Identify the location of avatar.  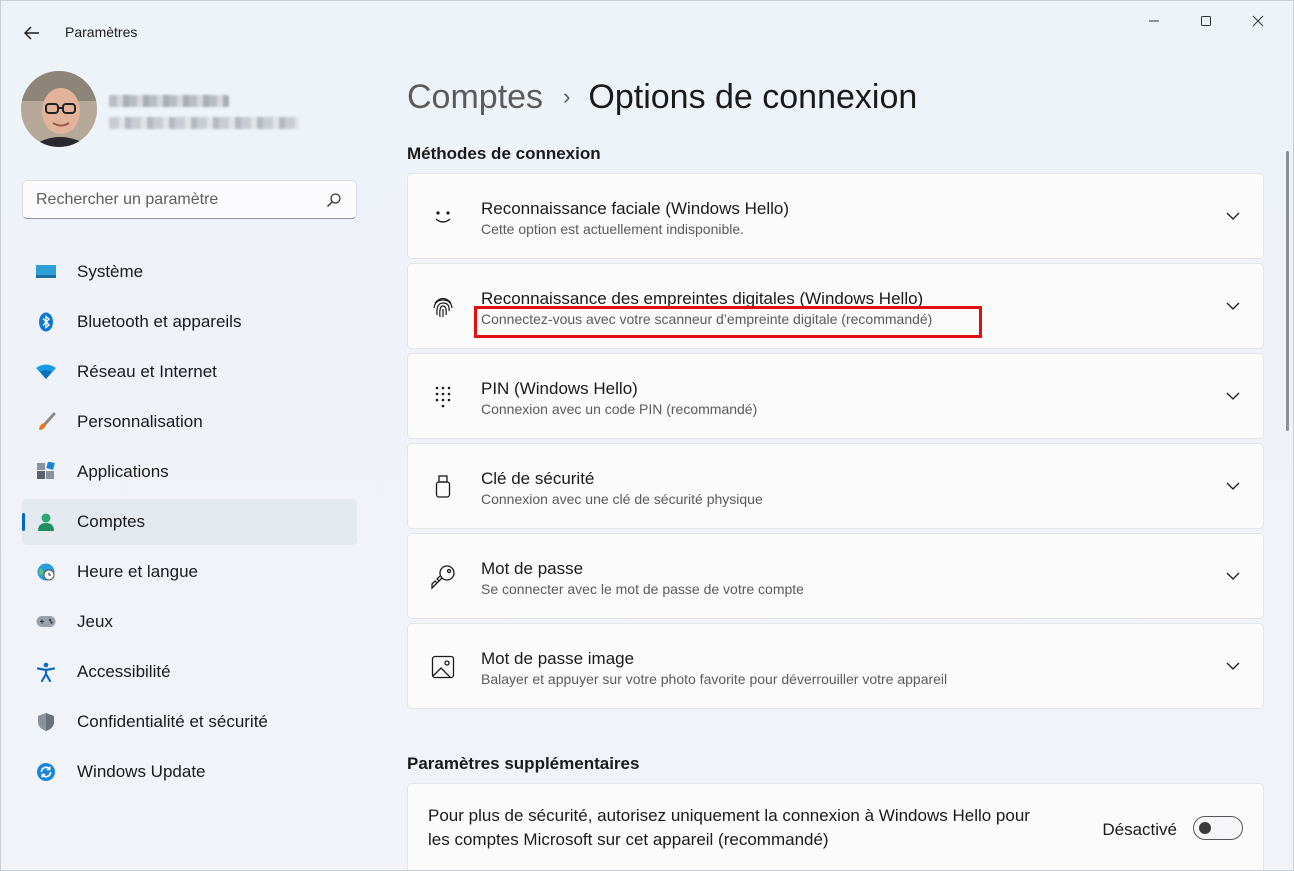
(59, 109).